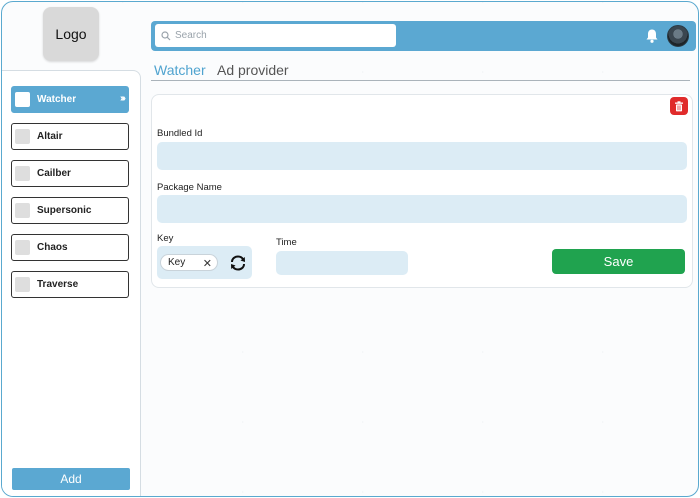  Describe the element at coordinates (286, 242) in the screenshot. I see `time-label: Time` at that location.